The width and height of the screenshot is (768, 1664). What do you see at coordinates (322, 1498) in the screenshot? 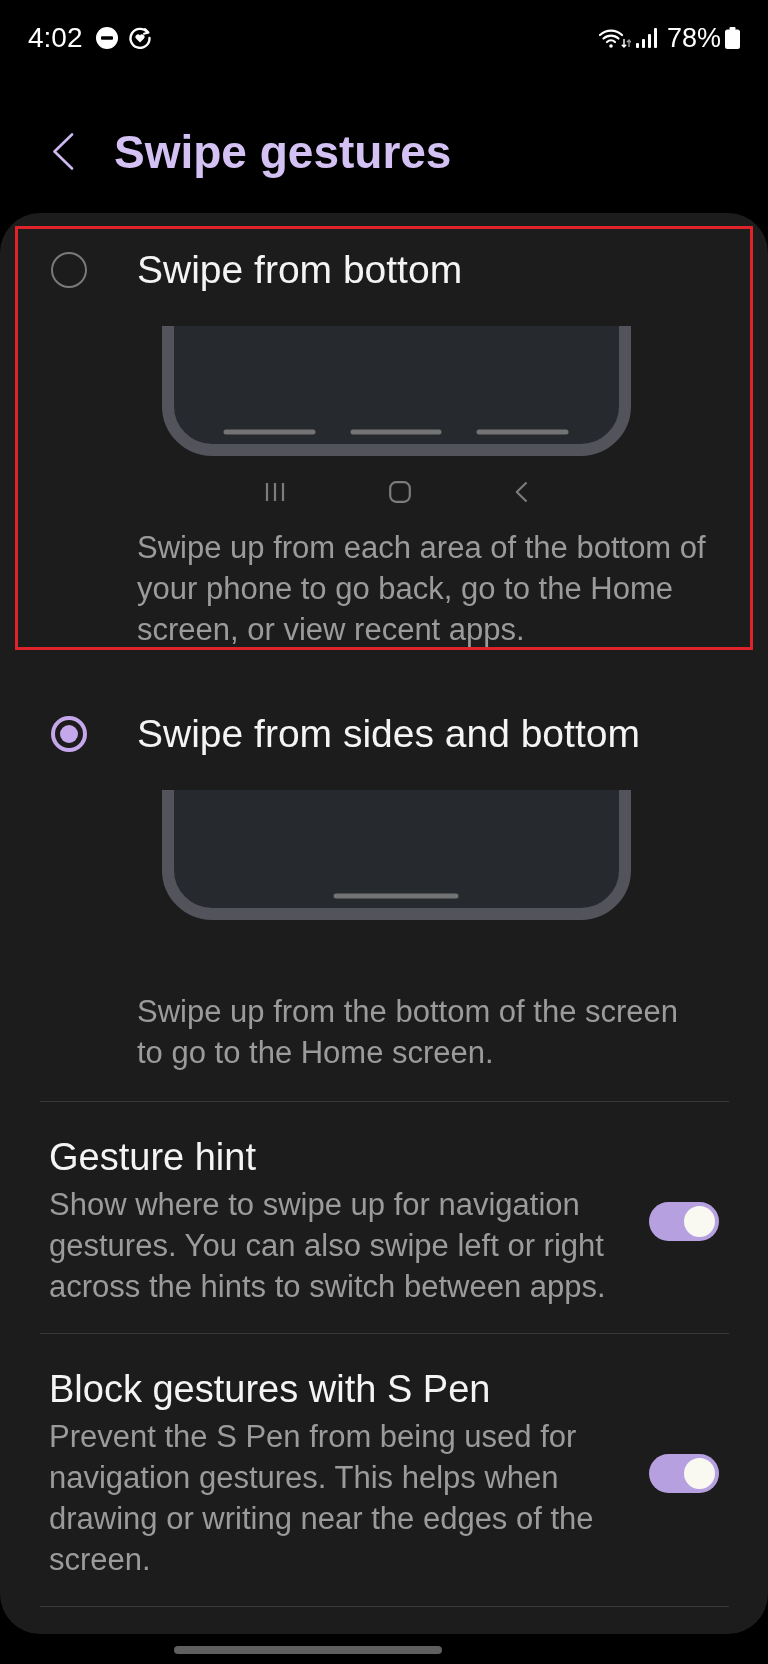
I see `setting-description: Prevent the S Pen from being used for navigation gestures. This helps when drawing or writing near the edges of the screen.` at bounding box center [322, 1498].